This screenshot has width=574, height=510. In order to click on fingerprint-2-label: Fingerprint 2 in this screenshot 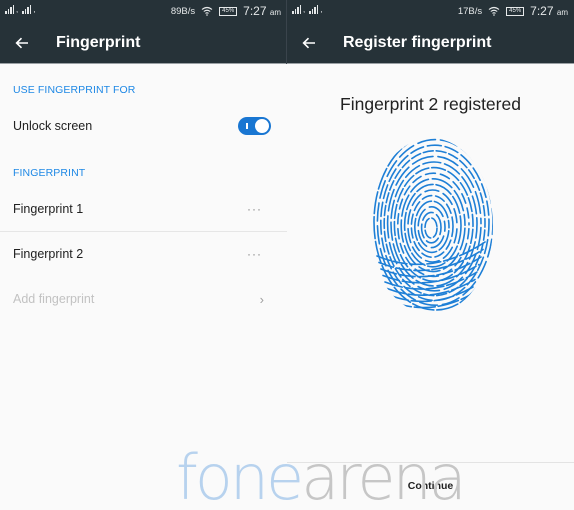, I will do `click(48, 254)`.